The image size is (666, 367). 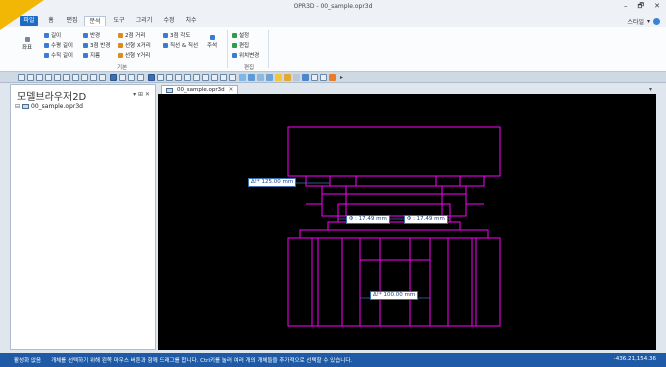 What do you see at coordinates (165, 45) in the screenshot?
I see `line-to-line-icon` at bounding box center [165, 45].